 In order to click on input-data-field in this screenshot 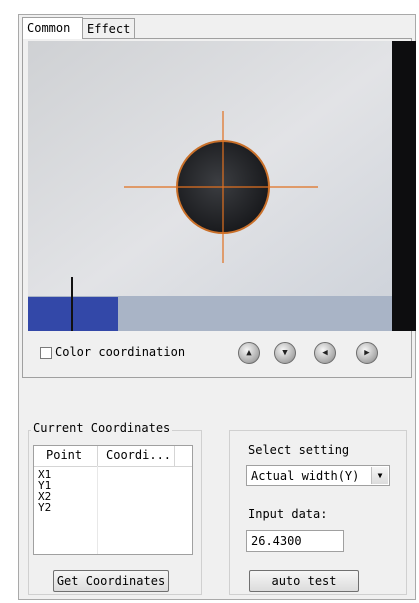, I will do `click(295, 541)`.